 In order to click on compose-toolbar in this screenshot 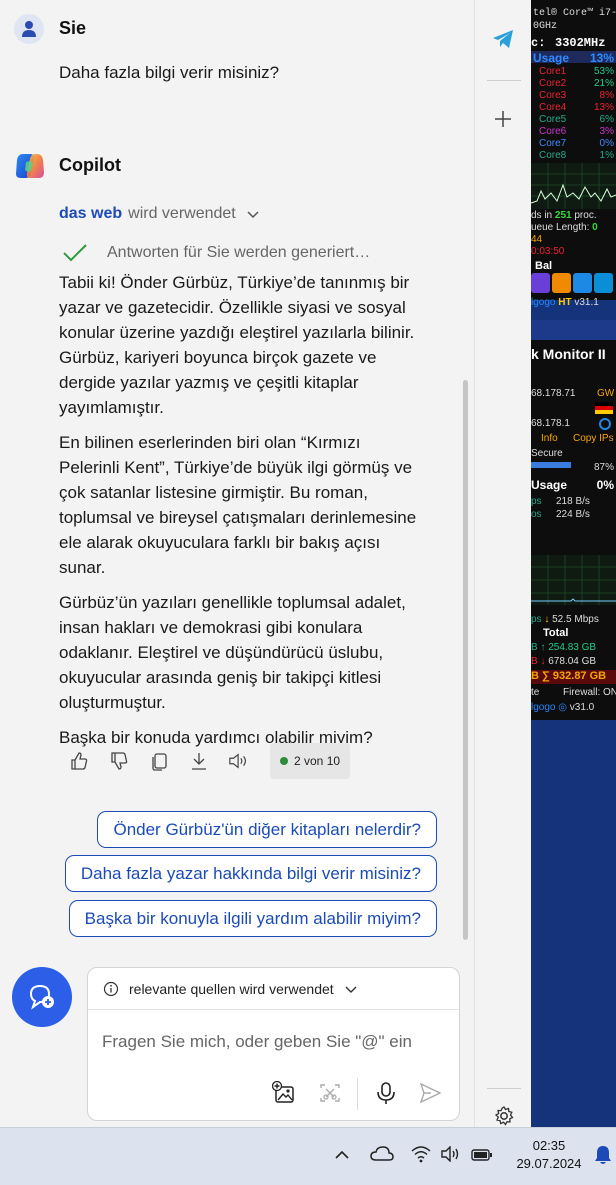, I will do `click(273, 1093)`.